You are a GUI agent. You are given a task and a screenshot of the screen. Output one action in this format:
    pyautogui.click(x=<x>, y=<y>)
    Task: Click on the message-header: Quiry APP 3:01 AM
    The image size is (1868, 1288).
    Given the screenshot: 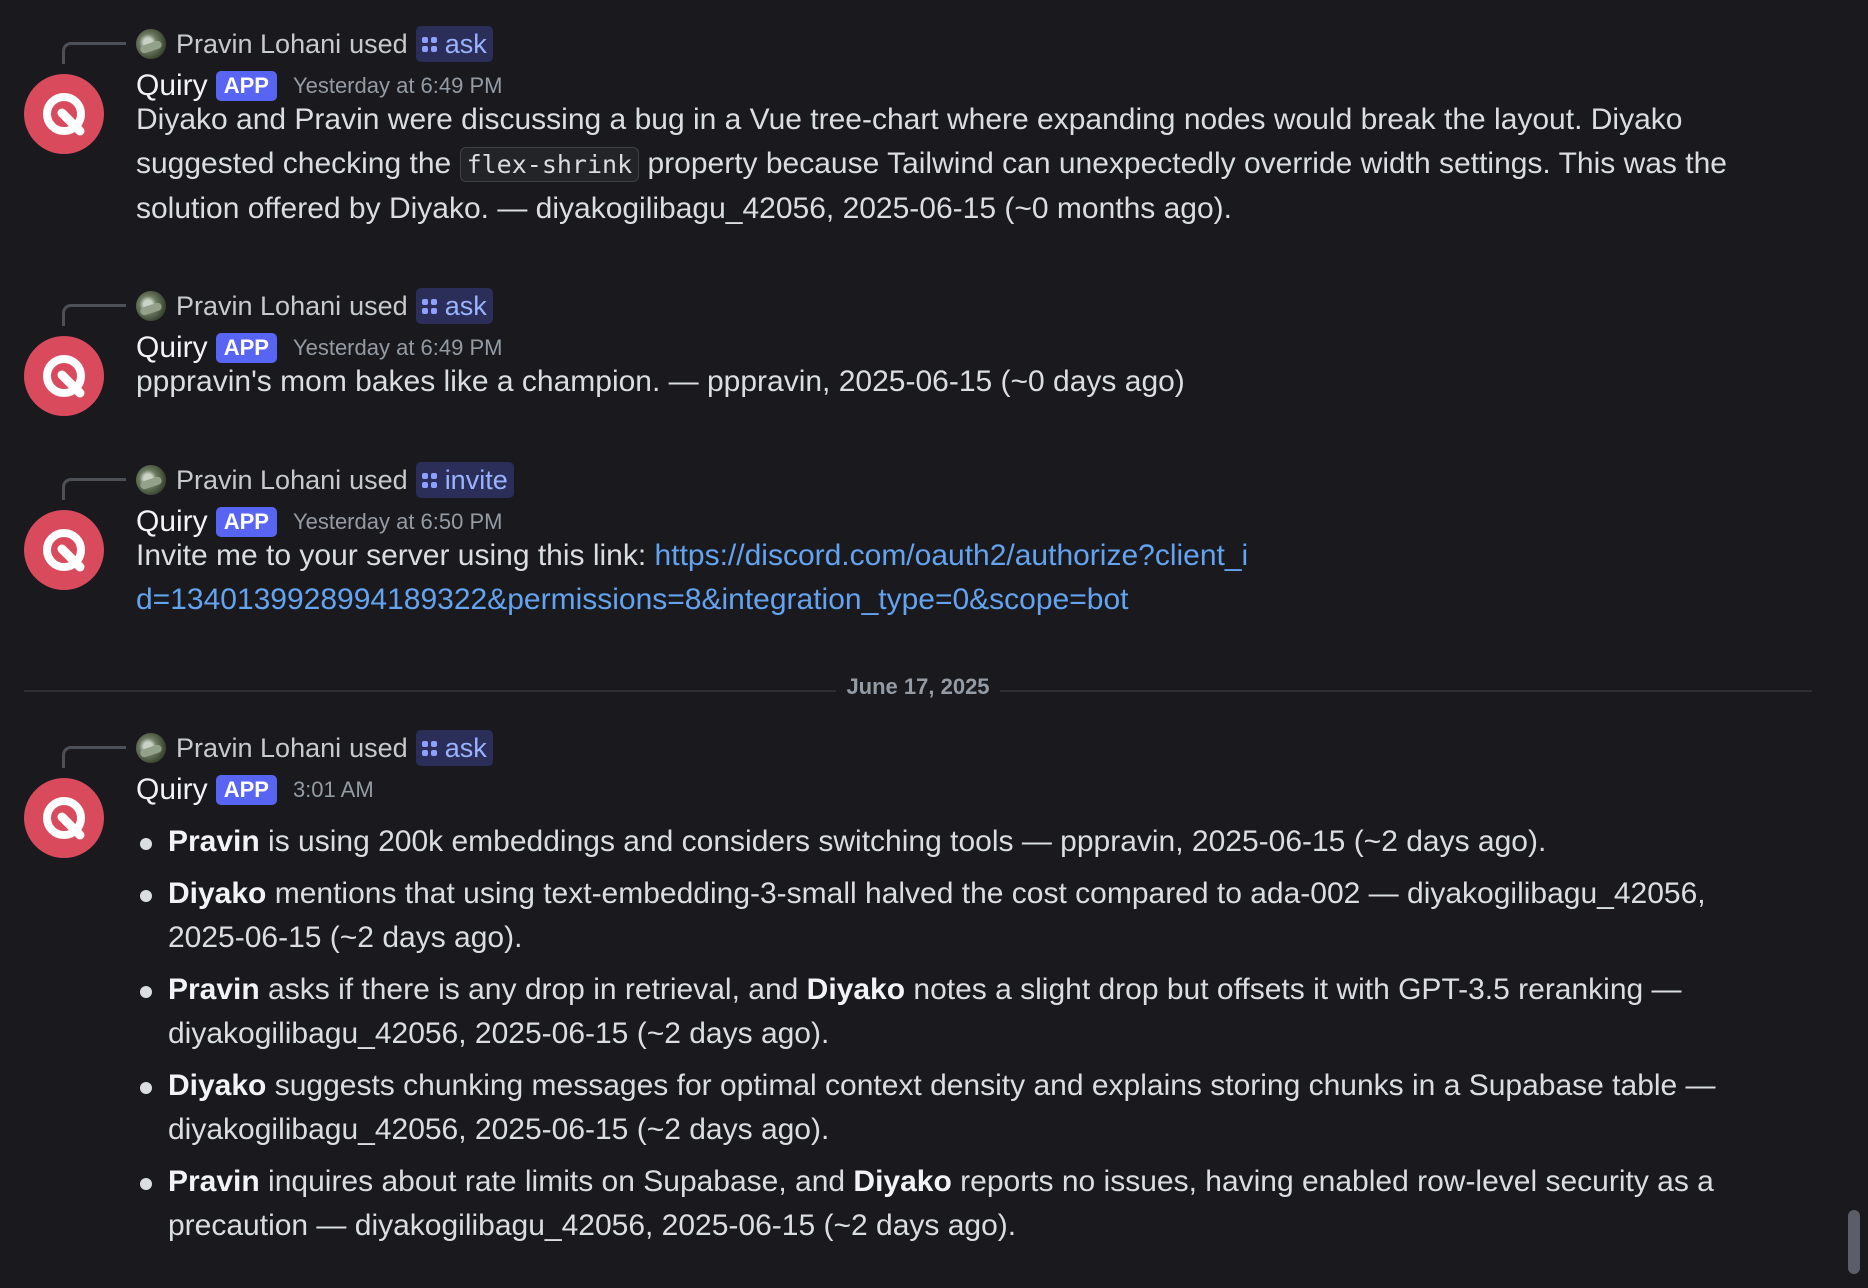 What is the action you would take?
    pyautogui.click(x=255, y=790)
    